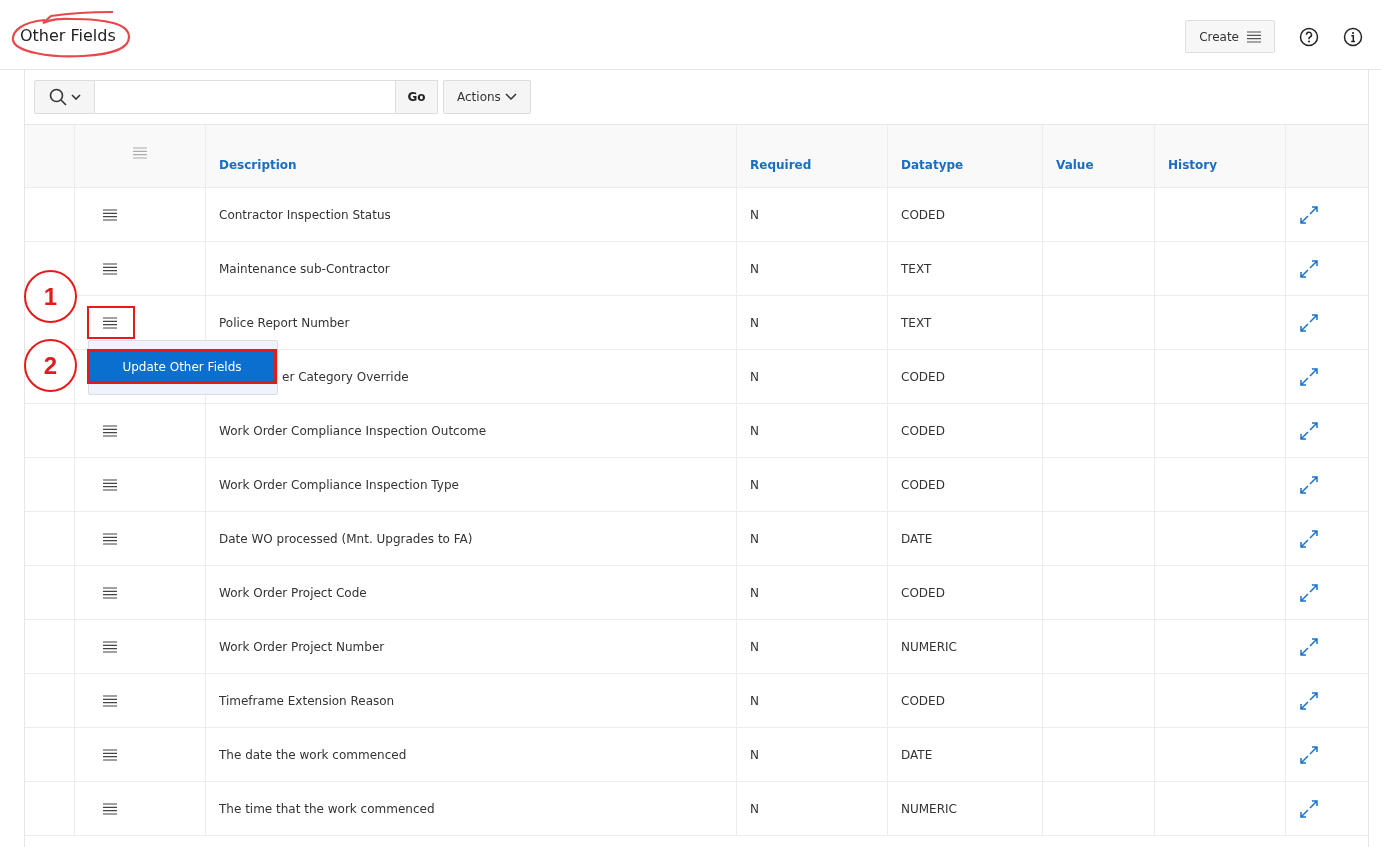 This screenshot has width=1381, height=847. I want to click on create-button: Create, so click(1230, 36).